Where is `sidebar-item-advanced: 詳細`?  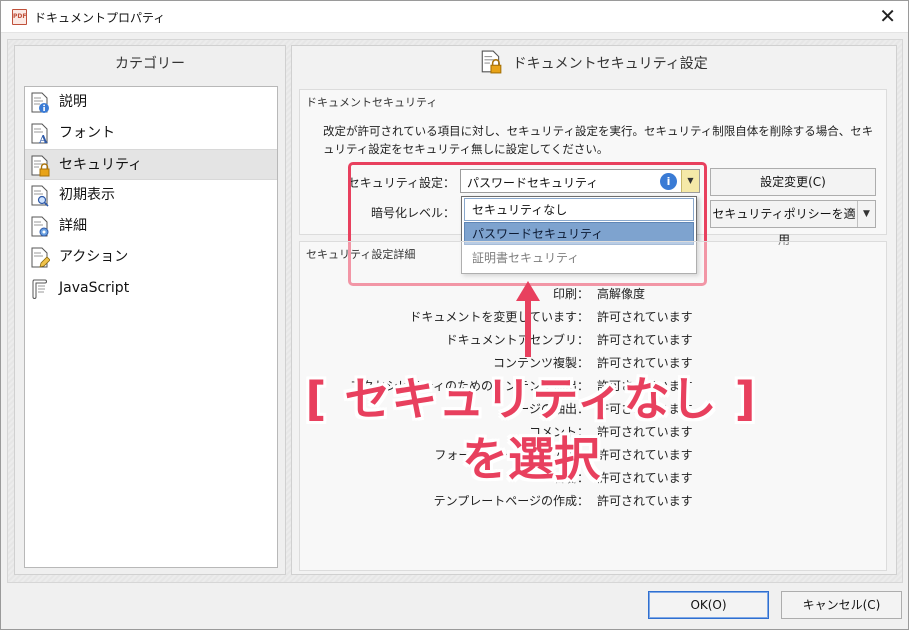 sidebar-item-advanced: 詳細 is located at coordinates (151, 226).